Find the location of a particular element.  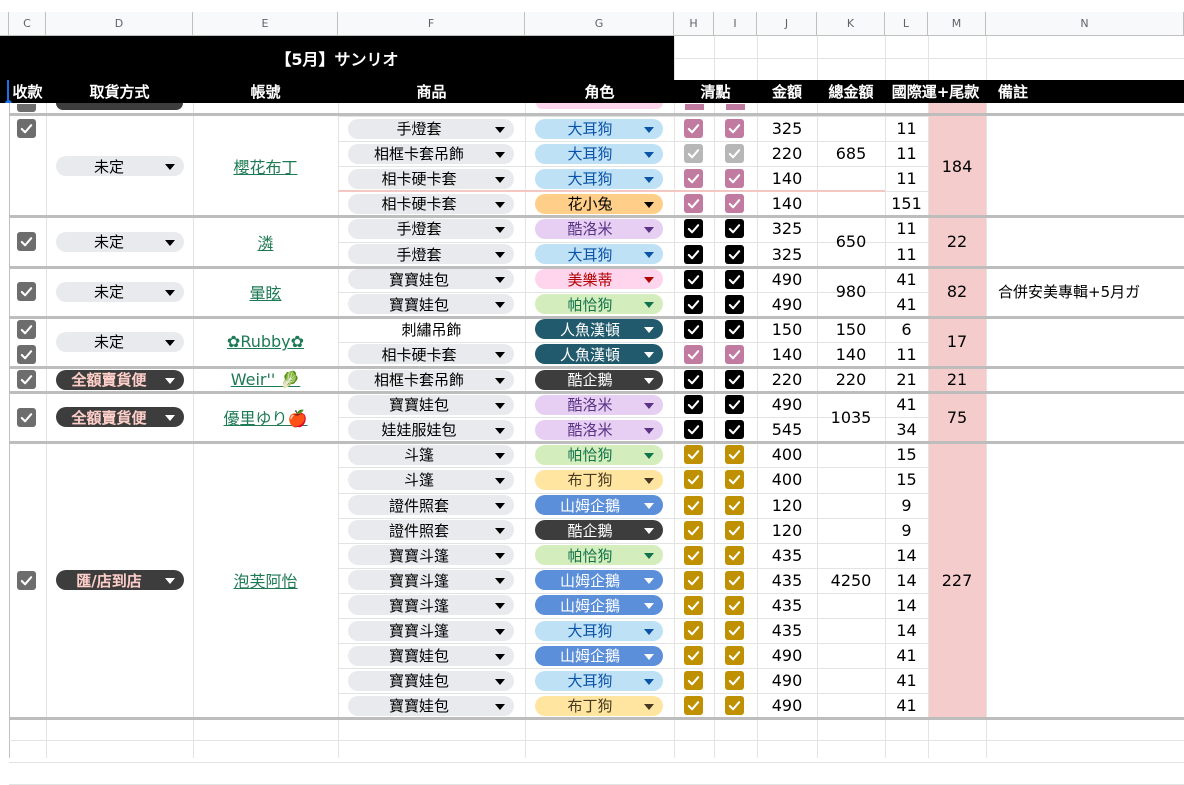

column-header-g: G is located at coordinates (599, 24).